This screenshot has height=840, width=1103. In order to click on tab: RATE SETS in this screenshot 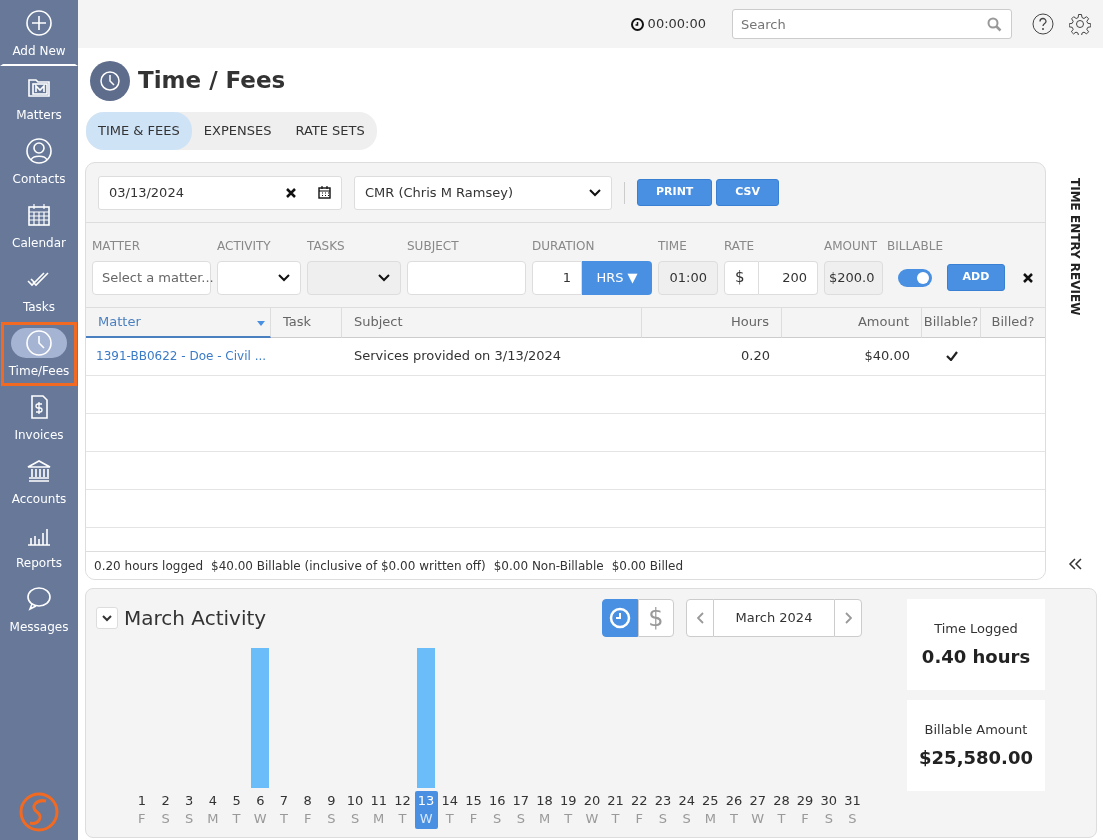, I will do `click(330, 131)`.